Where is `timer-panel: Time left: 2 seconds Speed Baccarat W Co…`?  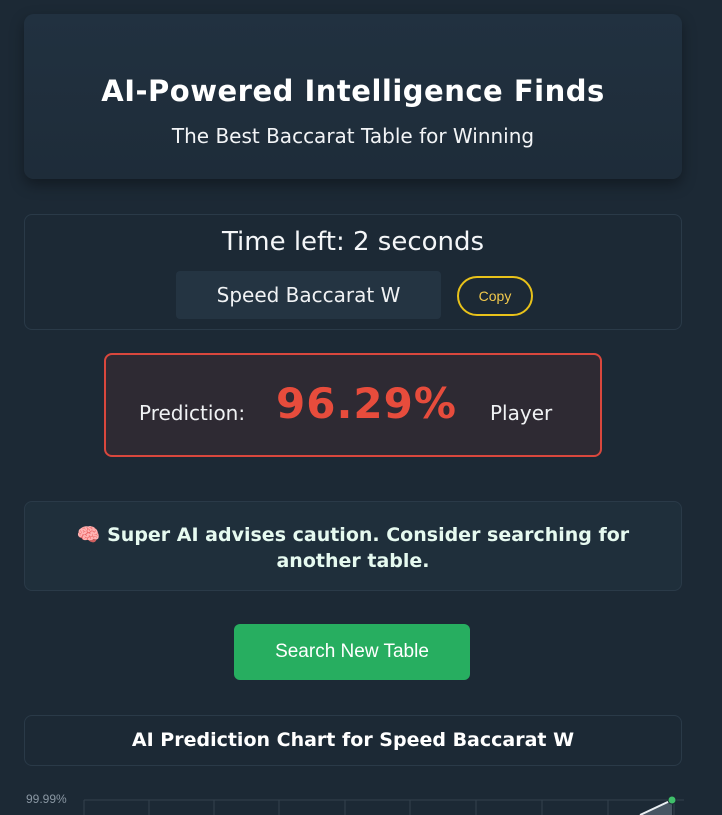 timer-panel: Time left: 2 seconds Speed Baccarat W Co… is located at coordinates (353, 272).